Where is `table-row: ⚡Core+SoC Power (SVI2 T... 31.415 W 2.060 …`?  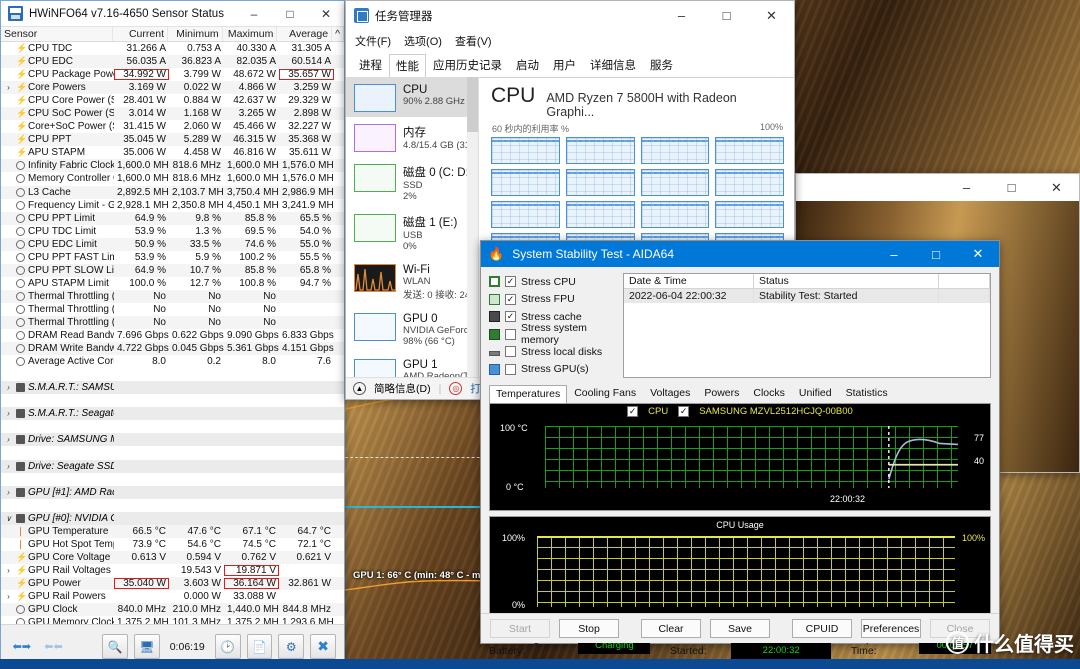
table-row: ⚡Core+SoC Power (SVI2 T... 31.415 W 2.060 … is located at coordinates (172, 126).